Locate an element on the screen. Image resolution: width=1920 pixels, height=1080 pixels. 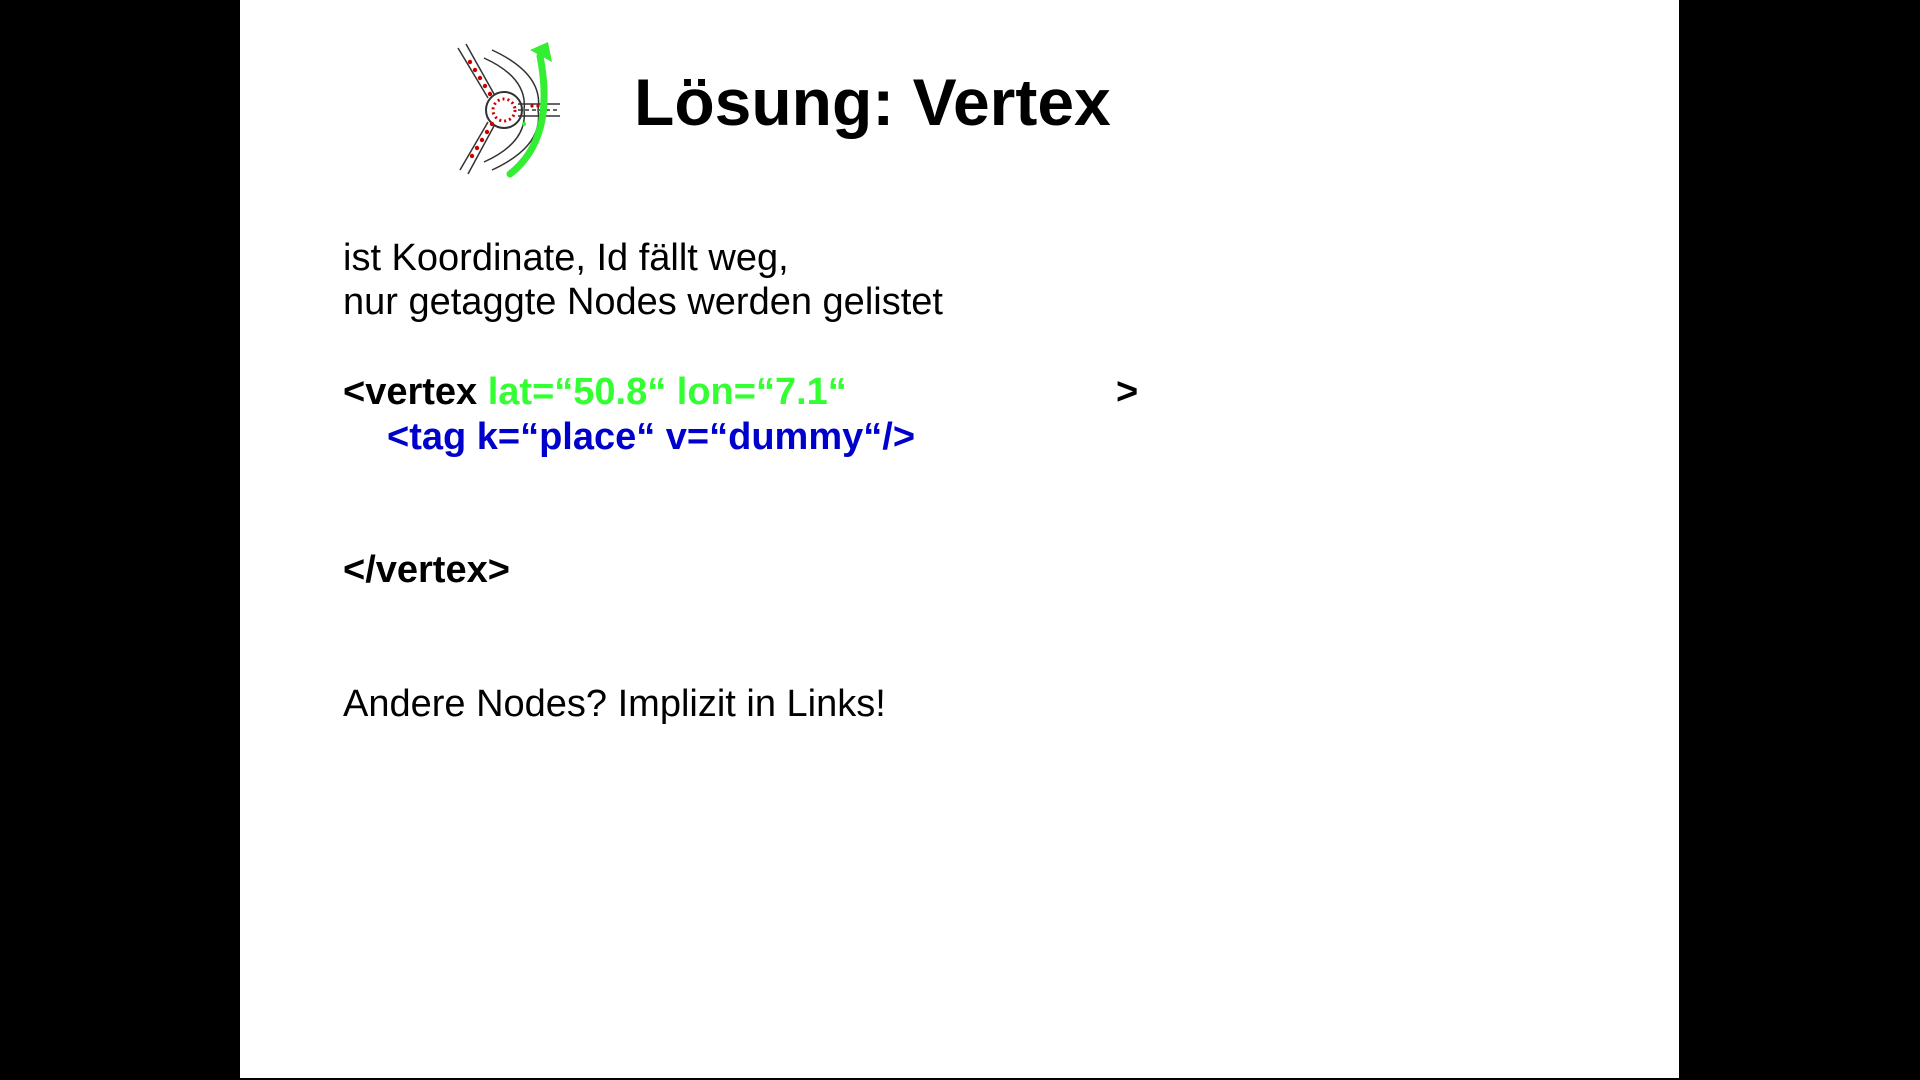
intro-line-1: ist Koordinate, Id fällt weg, is located at coordinates (566, 258).